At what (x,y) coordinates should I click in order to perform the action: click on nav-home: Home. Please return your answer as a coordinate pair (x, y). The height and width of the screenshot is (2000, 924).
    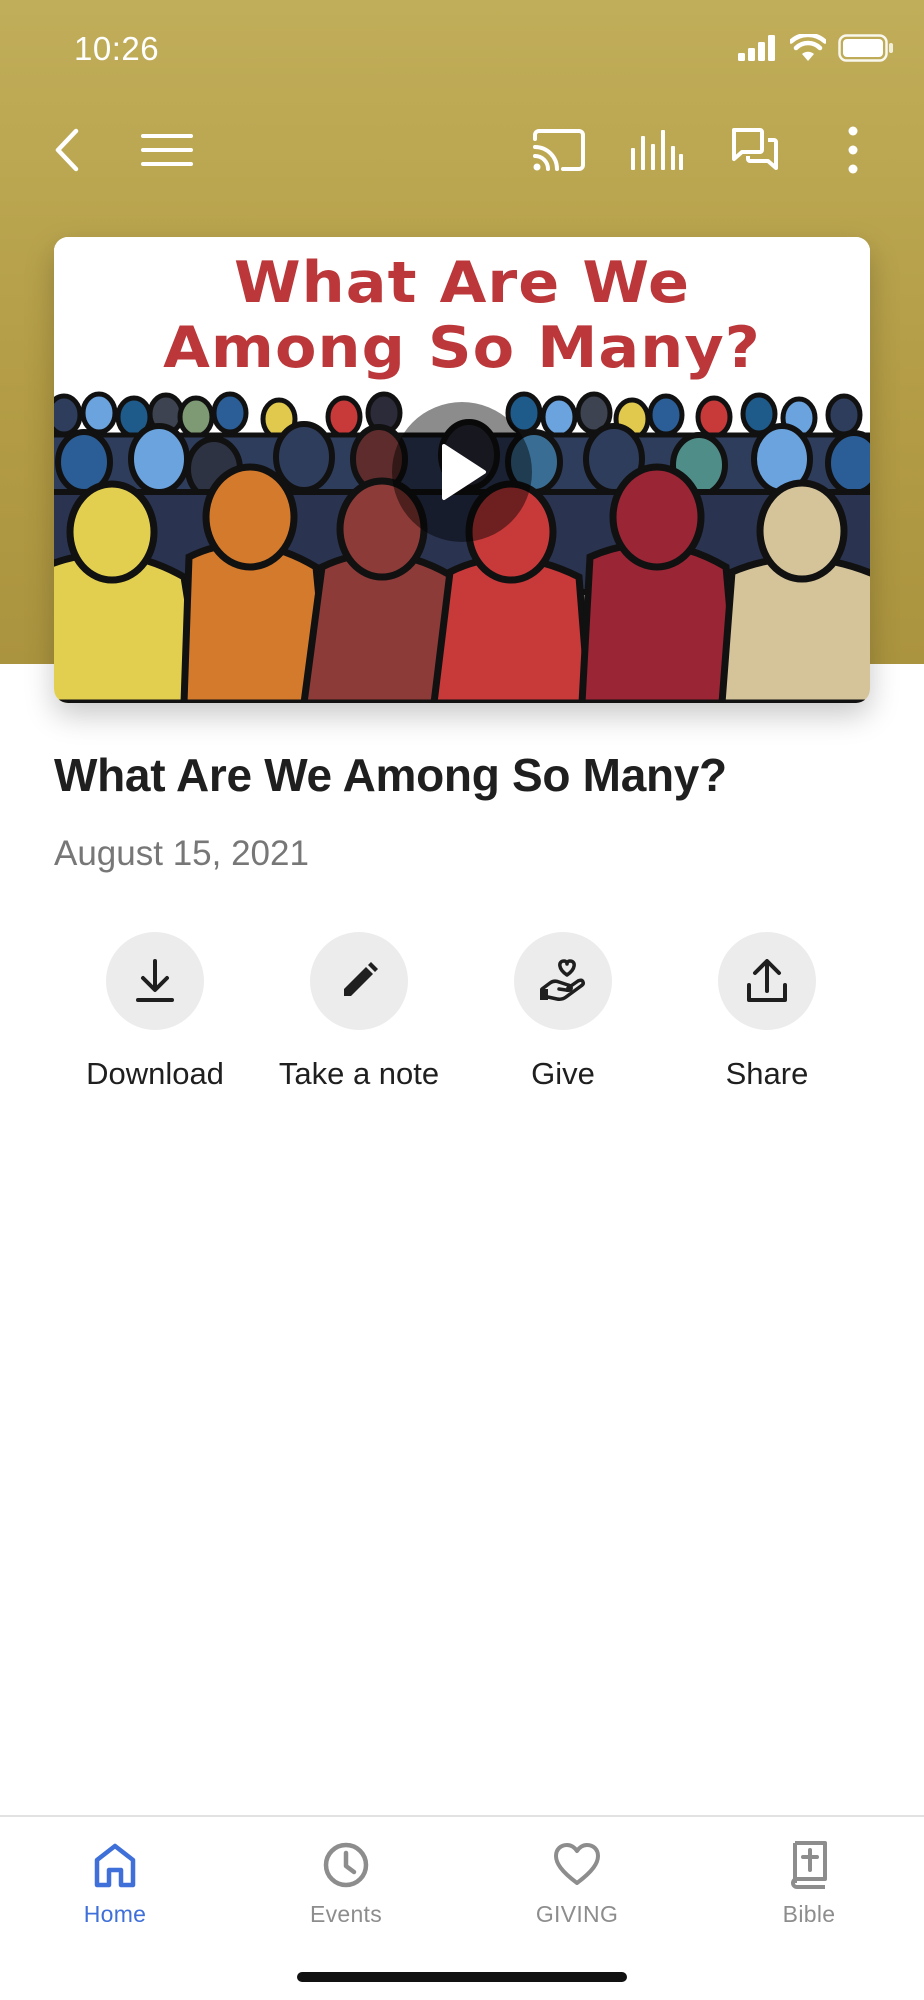
    Looking at the image, I should click on (115, 1881).